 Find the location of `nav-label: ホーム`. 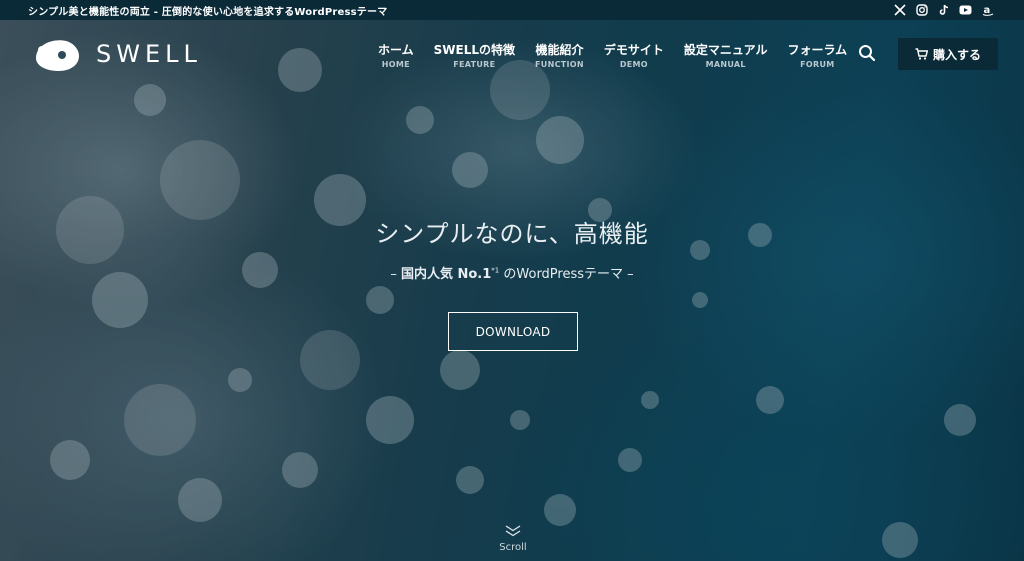

nav-label: ホーム is located at coordinates (396, 50).